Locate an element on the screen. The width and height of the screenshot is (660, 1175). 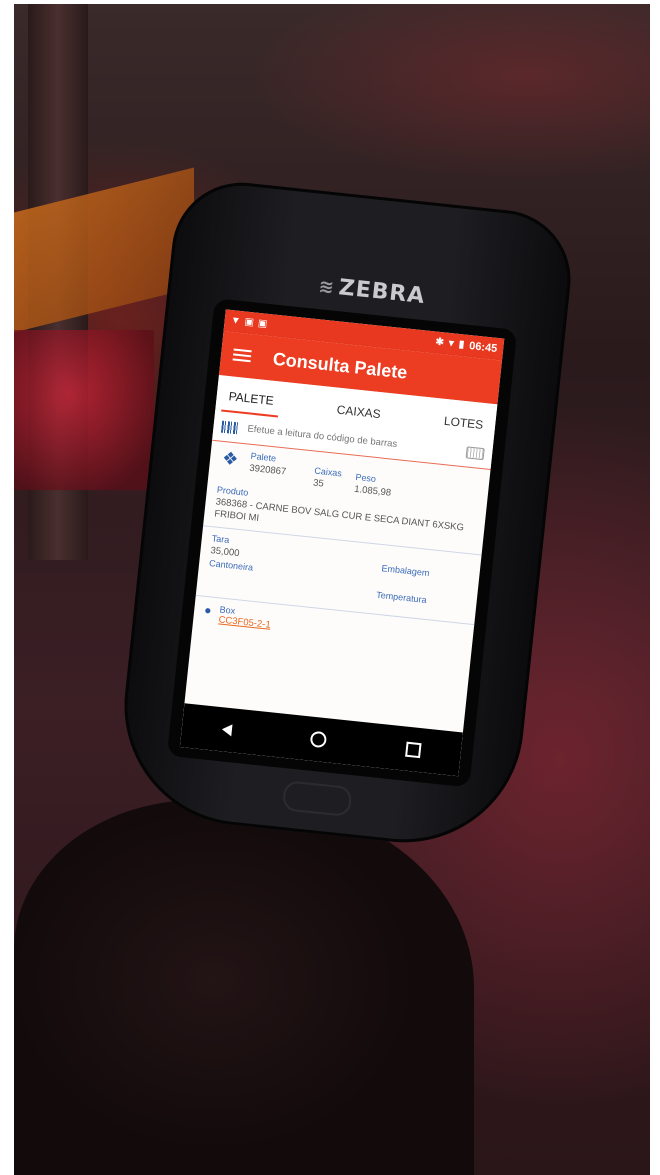
tara-field: Tara 35,000 is located at coordinates (225, 546).